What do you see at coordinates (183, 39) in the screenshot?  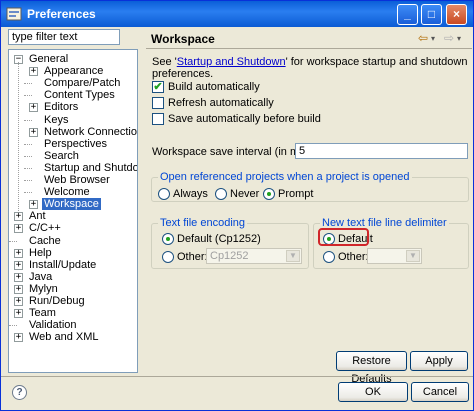 I see `page-title: Workspace` at bounding box center [183, 39].